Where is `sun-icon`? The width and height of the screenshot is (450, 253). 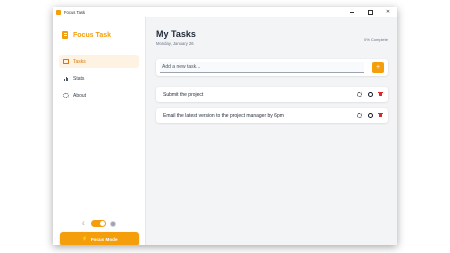 sun-icon is located at coordinates (113, 223).